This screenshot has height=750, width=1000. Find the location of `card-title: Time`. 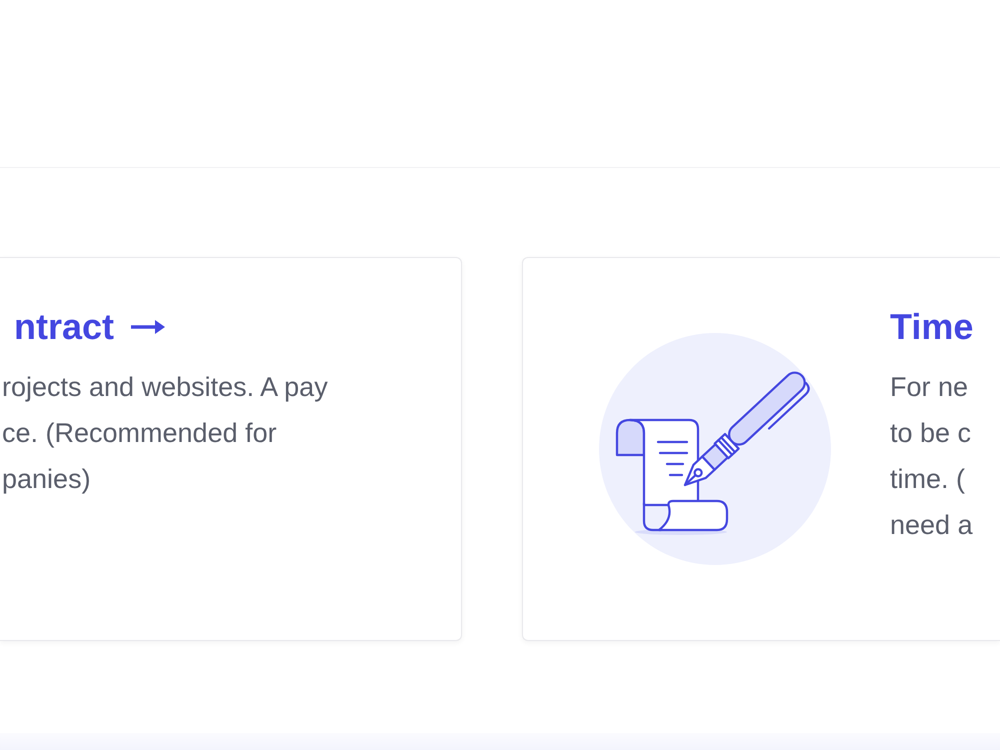

card-title: Time is located at coordinates (932, 327).